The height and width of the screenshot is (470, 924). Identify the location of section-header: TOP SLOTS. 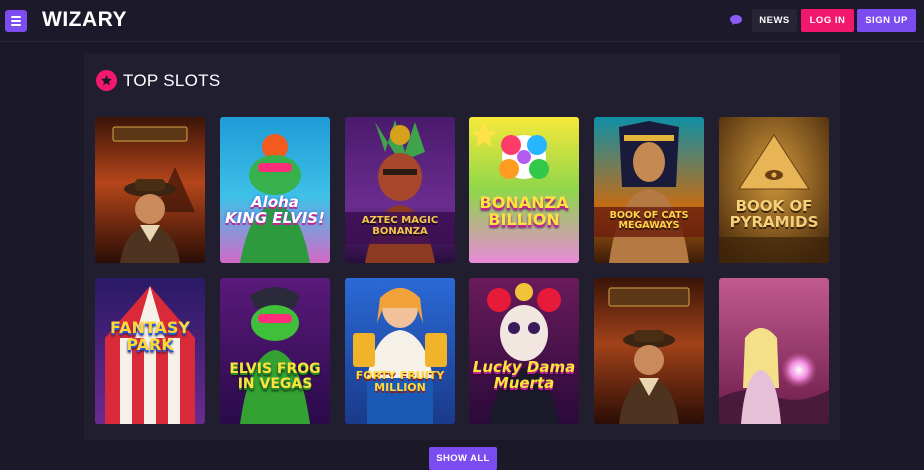
(158, 80).